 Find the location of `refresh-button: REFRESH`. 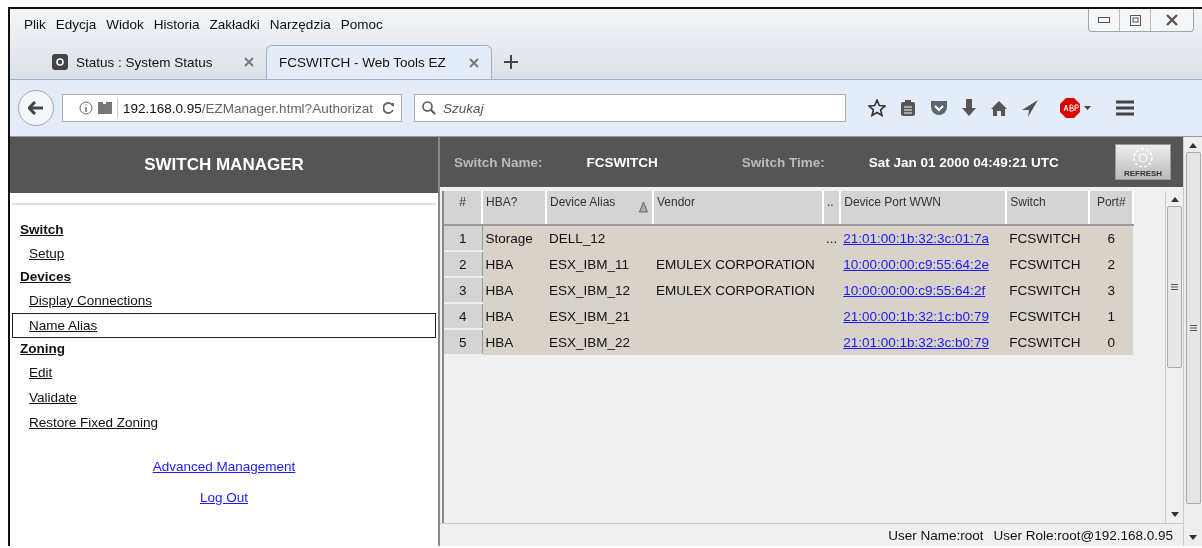

refresh-button: REFRESH is located at coordinates (1143, 162).